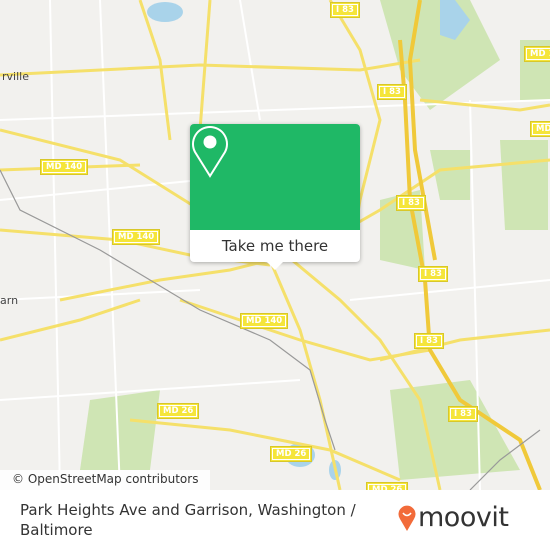 Image resolution: width=550 pixels, height=550 pixels. I want to click on moovit-logo: moovit, so click(453, 517).